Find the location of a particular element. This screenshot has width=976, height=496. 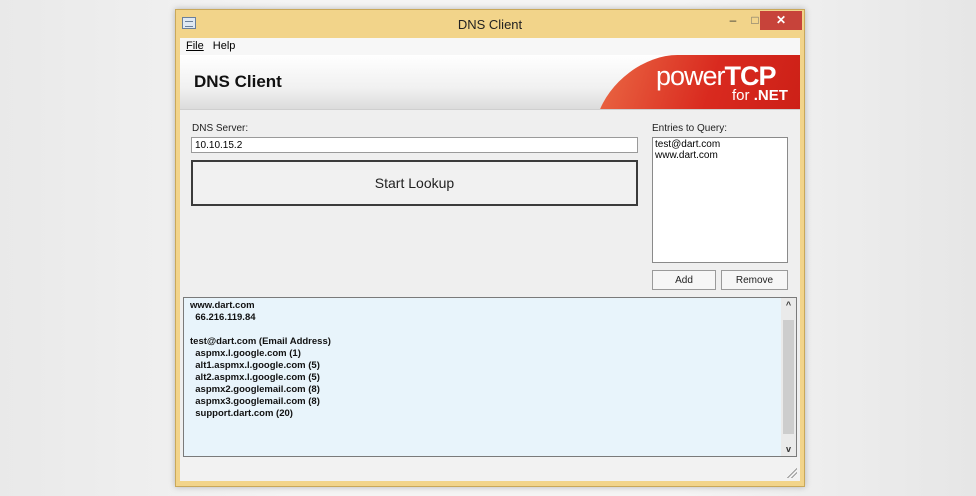

entries-list: test@dart.com www.dart.com is located at coordinates (720, 200).